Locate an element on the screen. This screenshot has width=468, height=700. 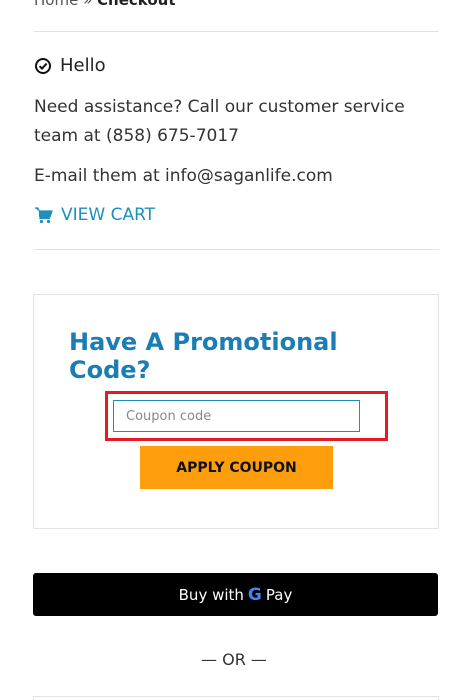
breadcrumb-current: Checkout is located at coordinates (136, 4).